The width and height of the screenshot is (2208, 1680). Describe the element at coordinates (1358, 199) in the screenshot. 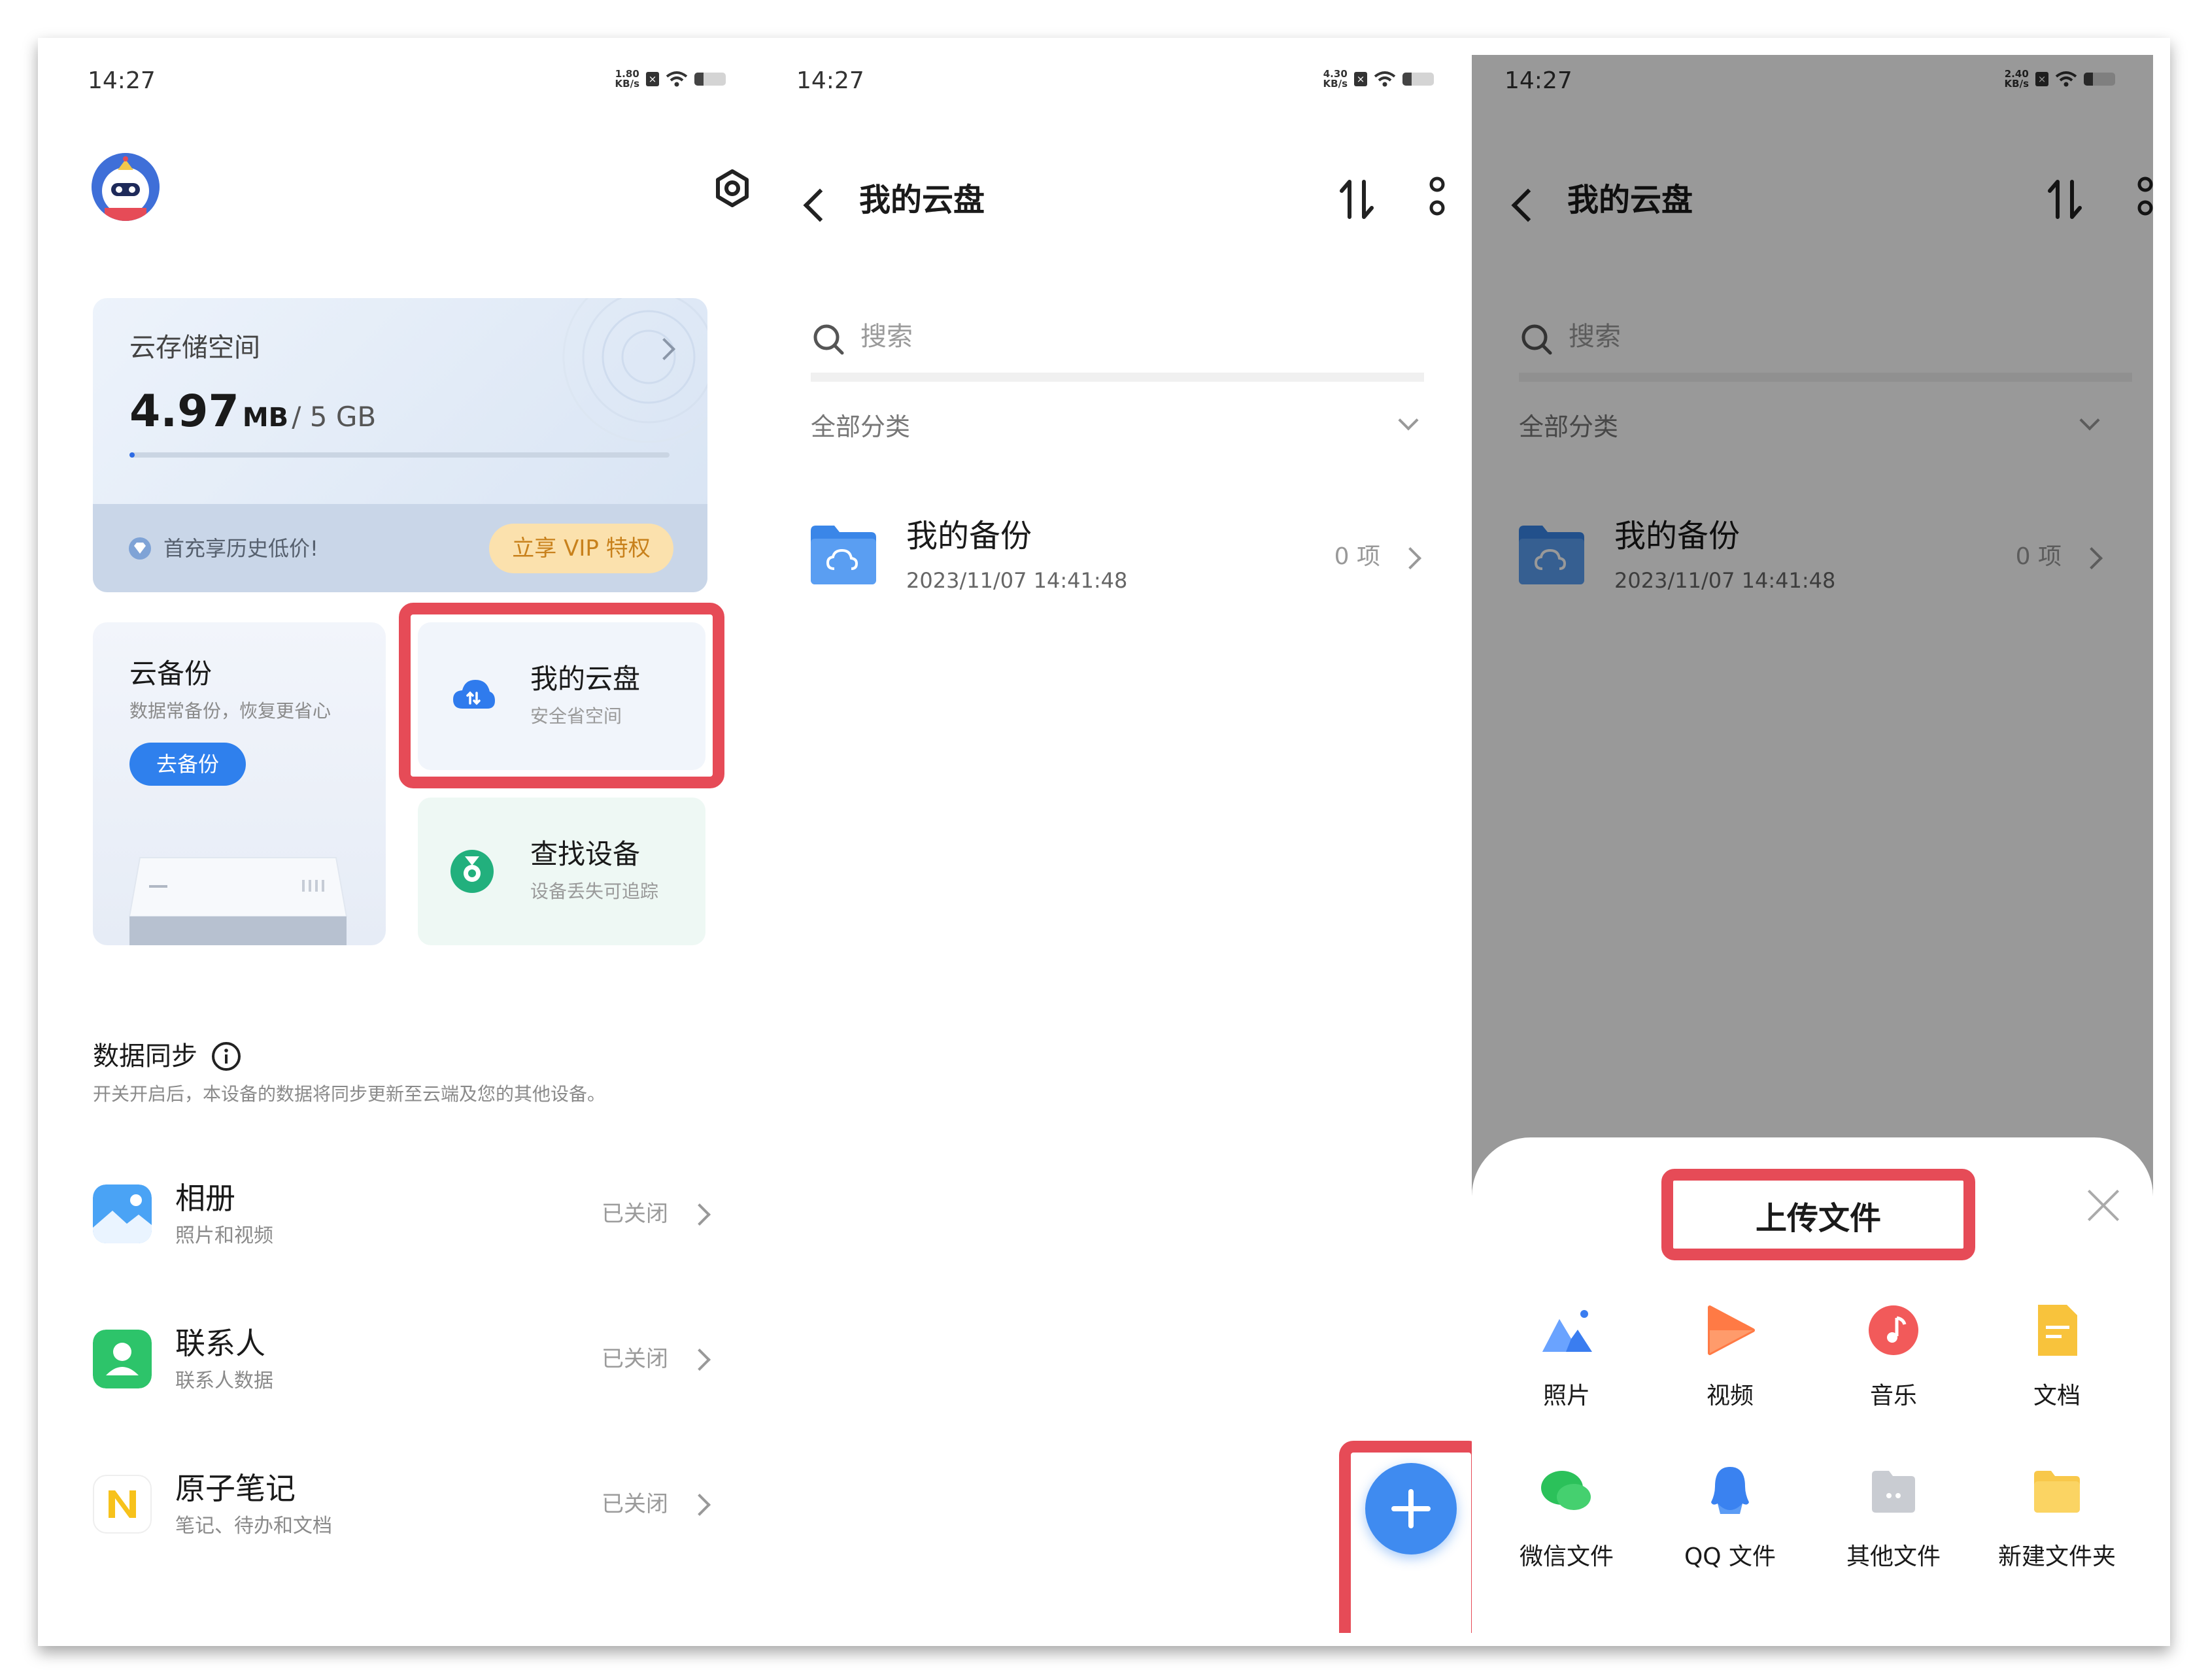

I see `sort-icon` at that location.